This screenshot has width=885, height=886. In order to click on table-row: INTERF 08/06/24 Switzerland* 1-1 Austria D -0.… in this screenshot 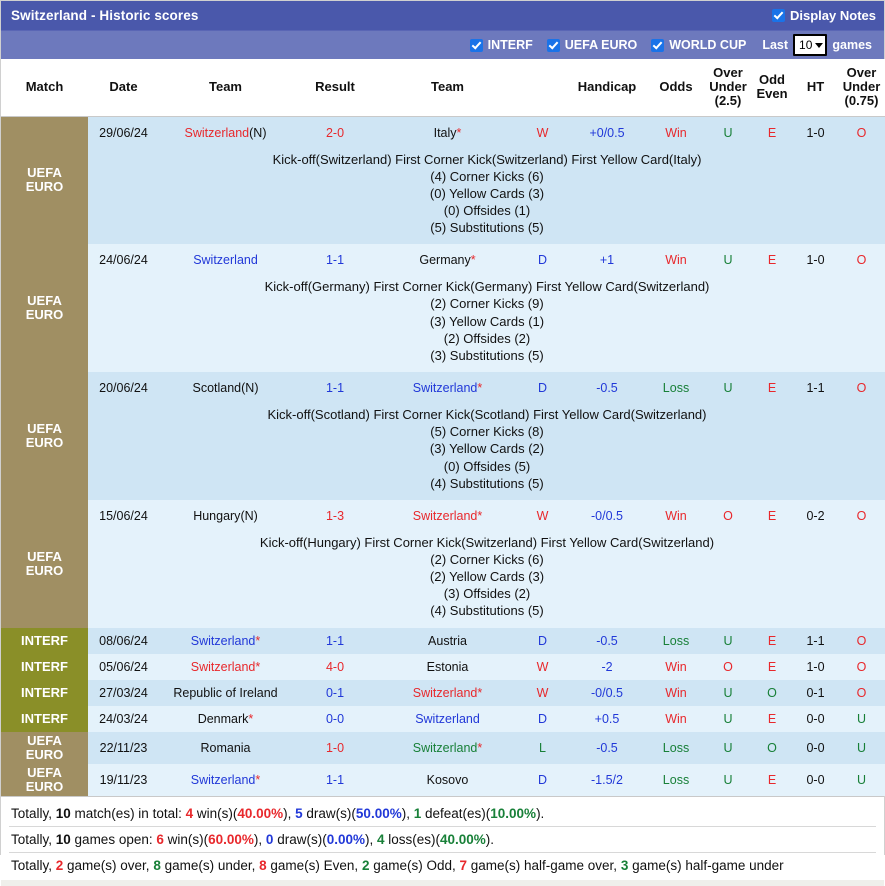, I will do `click(443, 640)`.